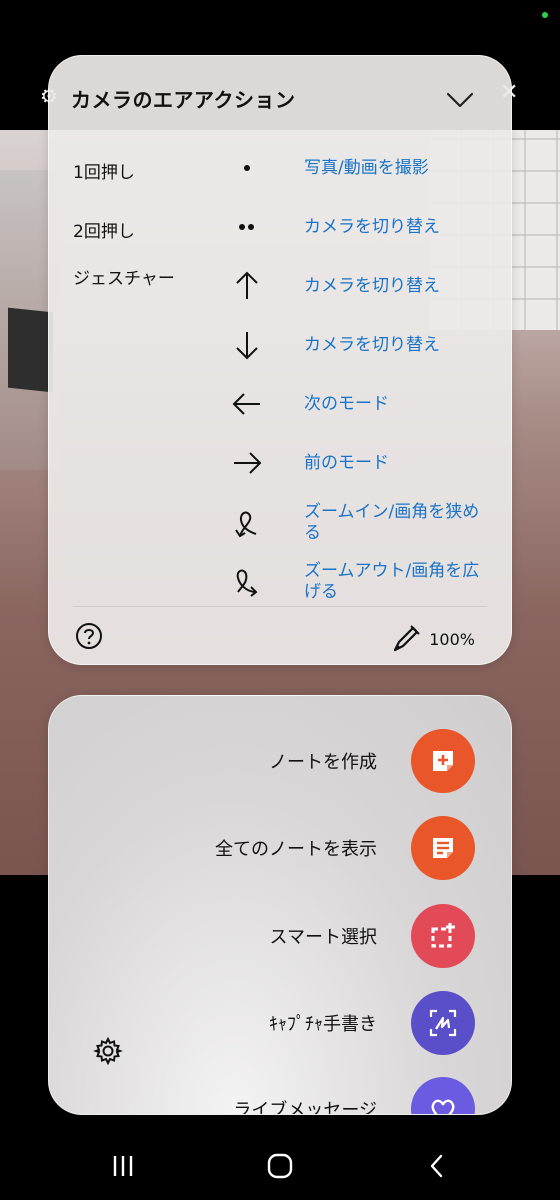 The image size is (560, 1200). Describe the element at coordinates (247, 168) in the screenshot. I see `single-dot-icon` at that location.